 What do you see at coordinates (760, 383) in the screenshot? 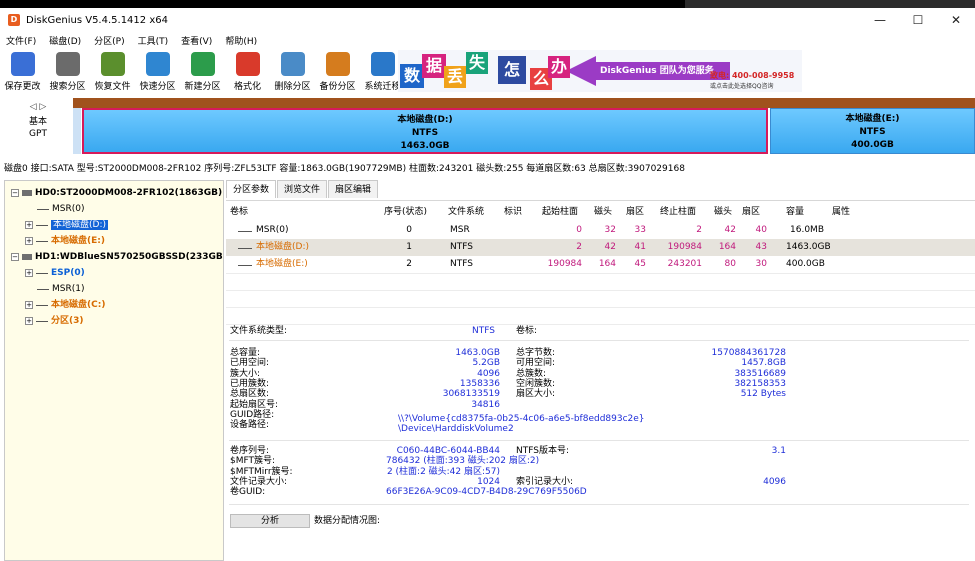
I see `detail-right-value-3: 382158353` at bounding box center [760, 383].